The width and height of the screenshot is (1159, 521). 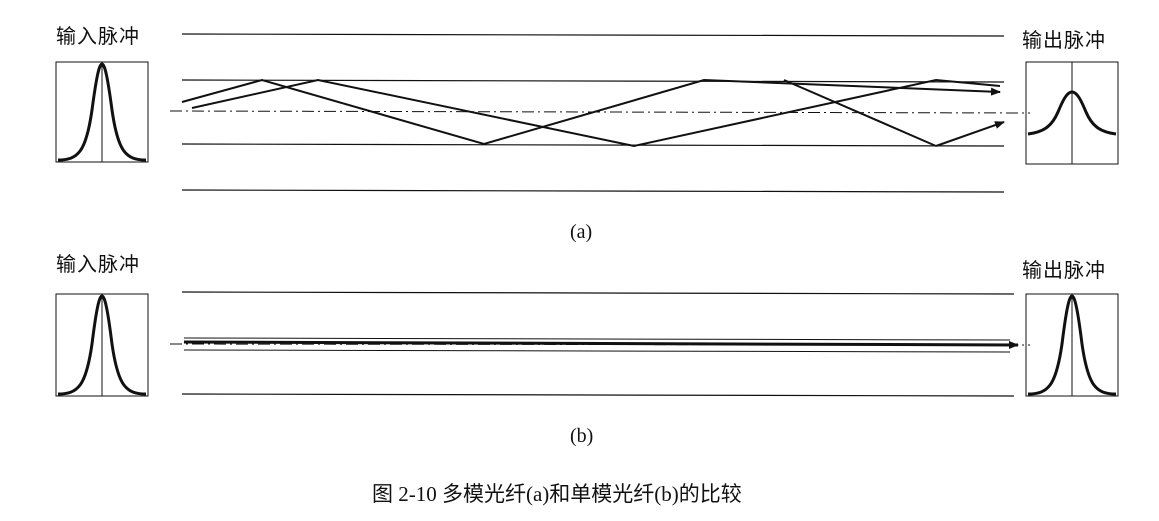 I want to click on outer-boundary-bottom-a, so click(x=593, y=191).